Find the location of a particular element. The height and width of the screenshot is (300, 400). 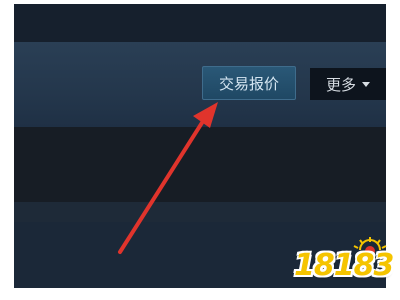

divider-band is located at coordinates (200, 212).